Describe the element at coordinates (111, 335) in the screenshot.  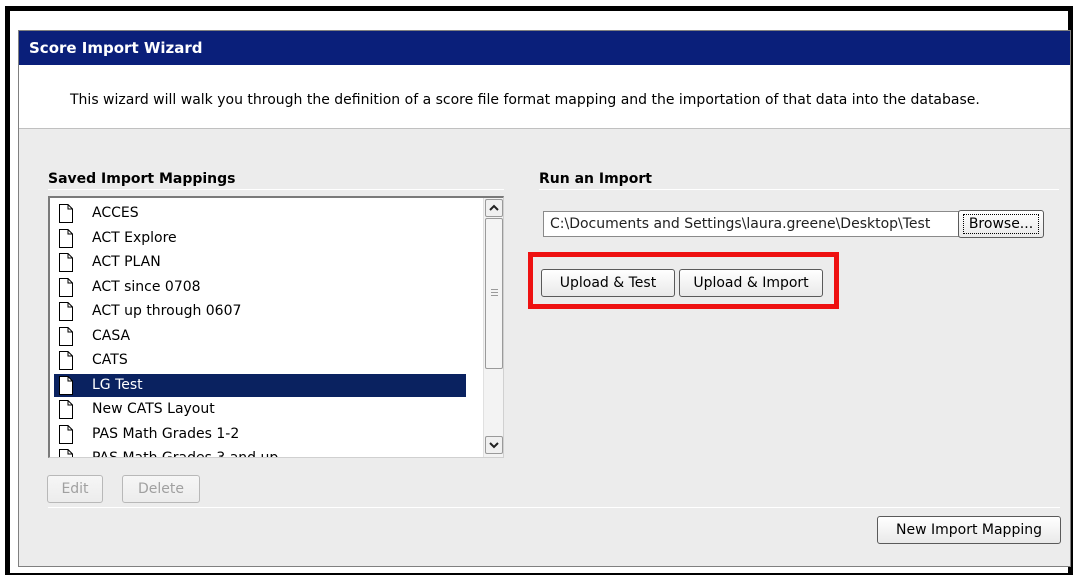
I see `list-item-label: CASA` at that location.